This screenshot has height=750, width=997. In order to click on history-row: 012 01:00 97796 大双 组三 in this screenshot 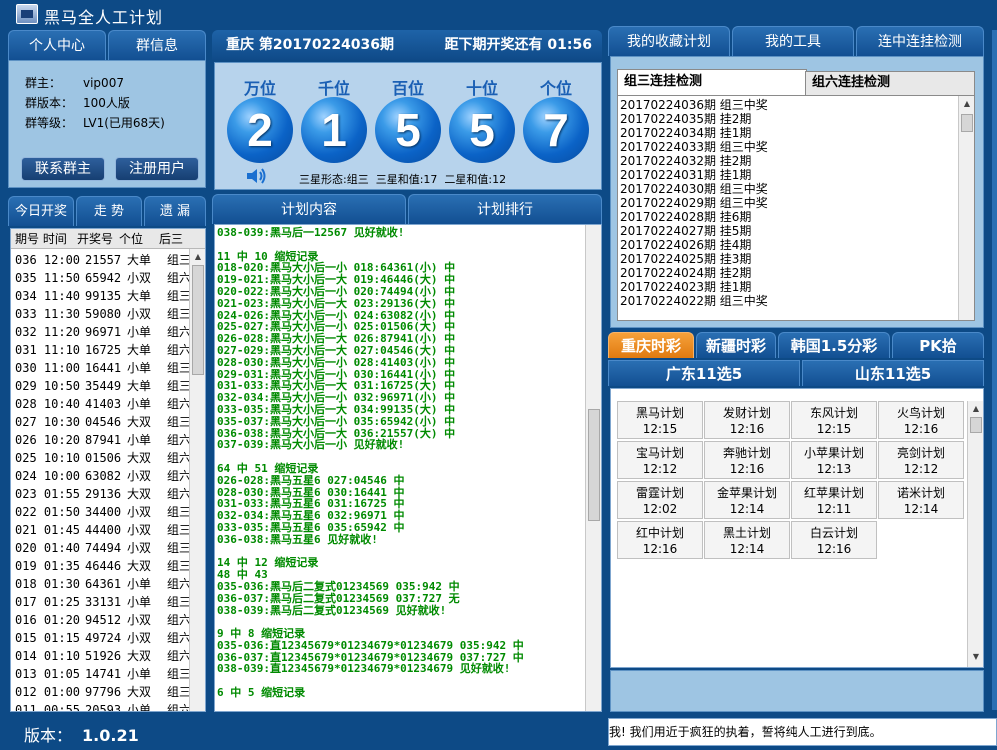, I will do `click(108, 692)`.